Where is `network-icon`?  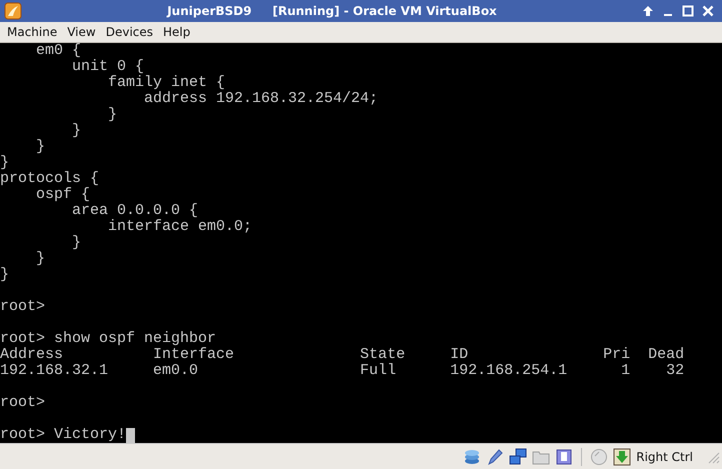 network-icon is located at coordinates (518, 457).